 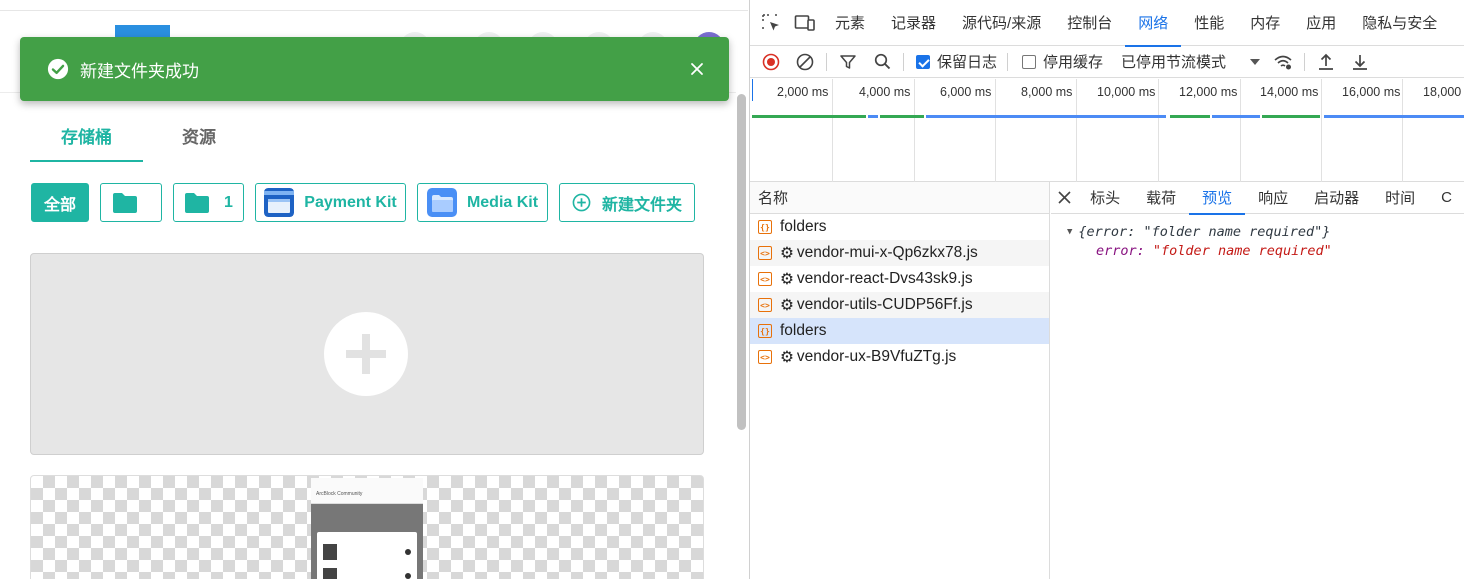 I want to click on import-har-icon, so click(x=1326, y=62).